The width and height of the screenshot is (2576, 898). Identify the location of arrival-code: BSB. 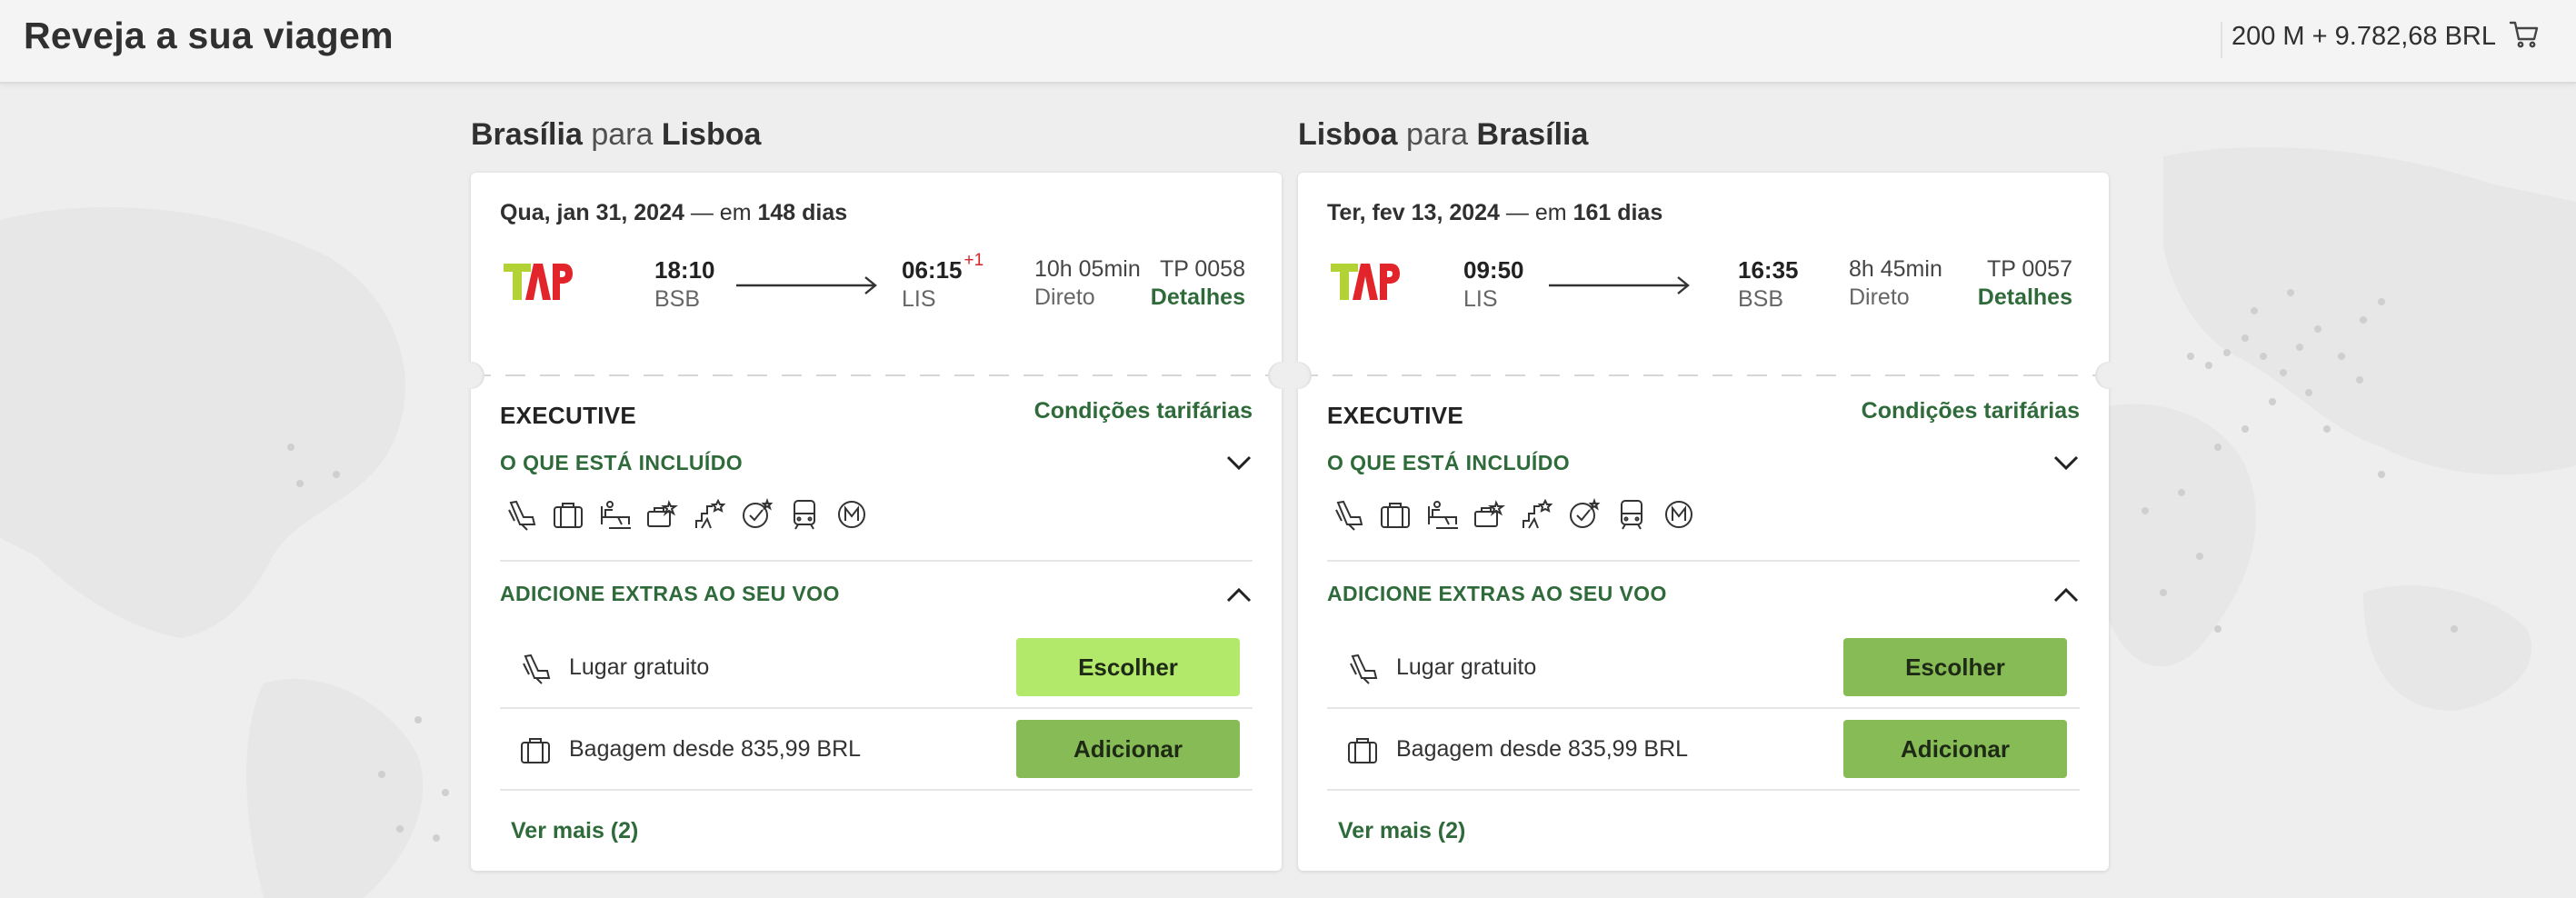
(1761, 299).